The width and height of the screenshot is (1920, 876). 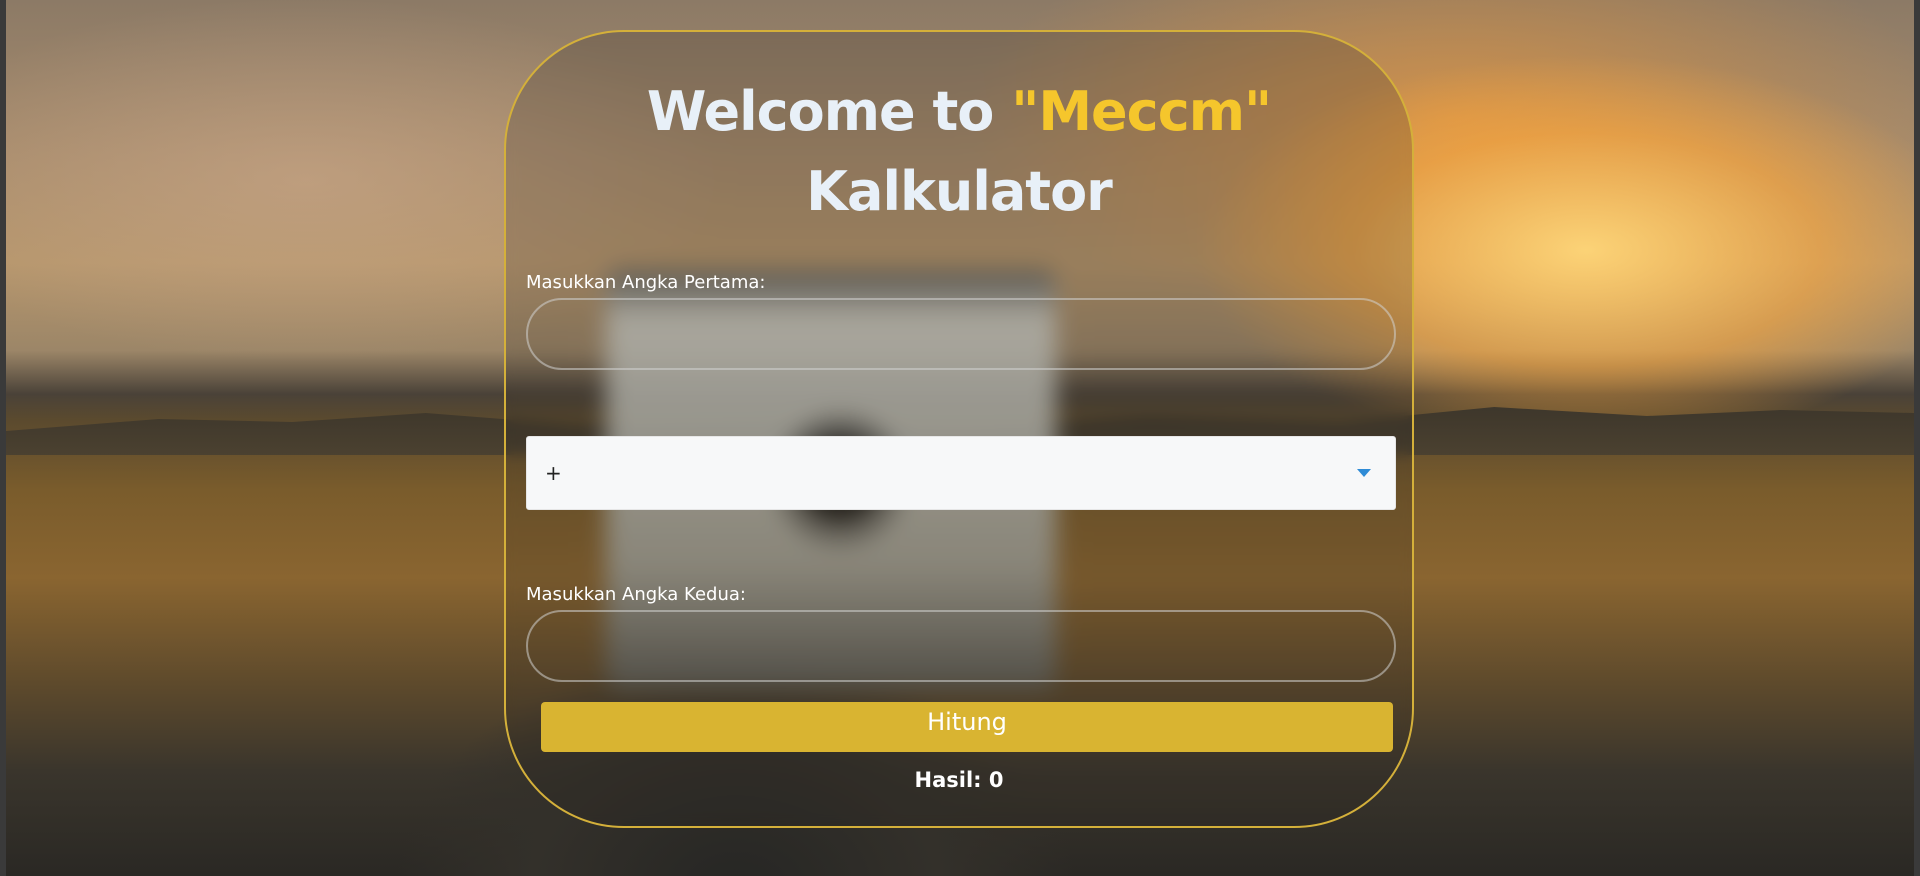 What do you see at coordinates (829, 111) in the screenshot?
I see `title-prefix: Welcome to` at bounding box center [829, 111].